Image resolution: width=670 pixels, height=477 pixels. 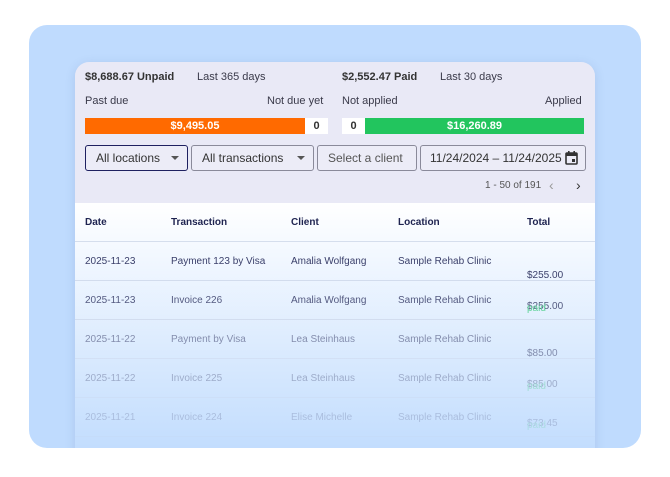 I want to click on cell-transaction: Invoice 225, so click(x=197, y=378).